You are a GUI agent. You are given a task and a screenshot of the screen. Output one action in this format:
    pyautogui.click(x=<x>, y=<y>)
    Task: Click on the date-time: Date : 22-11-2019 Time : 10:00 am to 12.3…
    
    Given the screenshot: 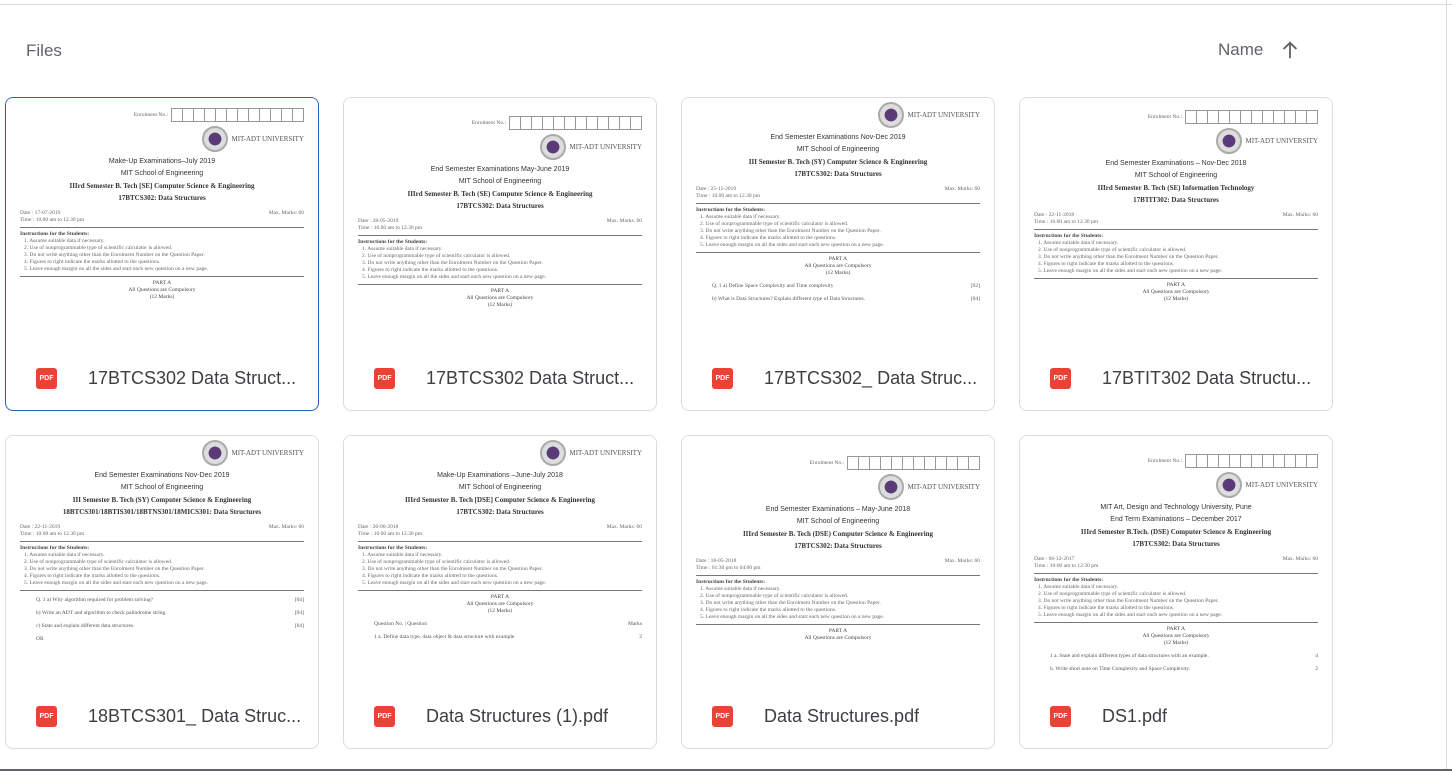 What is the action you would take?
    pyautogui.click(x=52, y=531)
    